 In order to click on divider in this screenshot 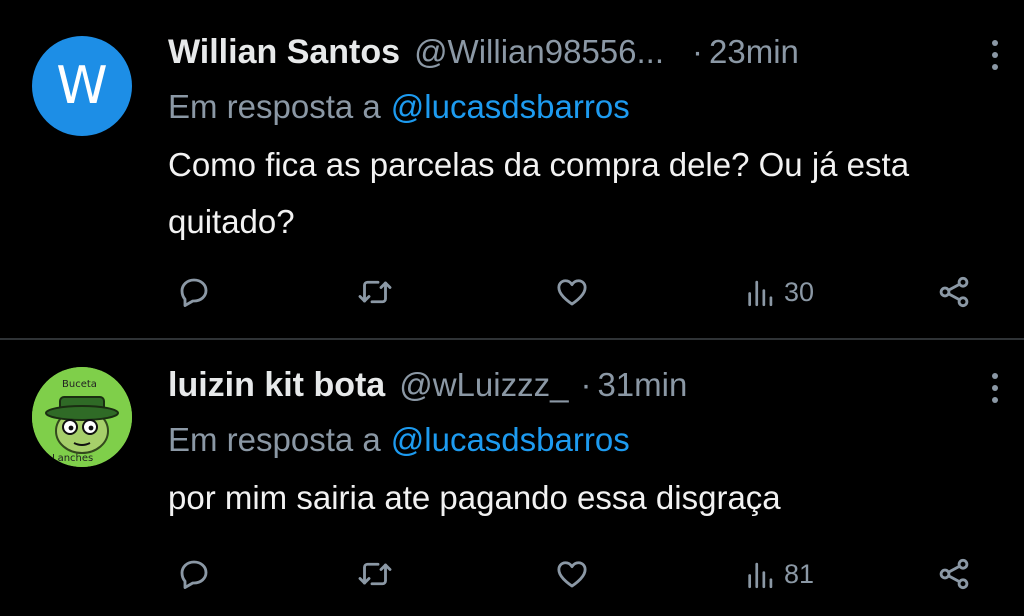, I will do `click(512, 339)`.